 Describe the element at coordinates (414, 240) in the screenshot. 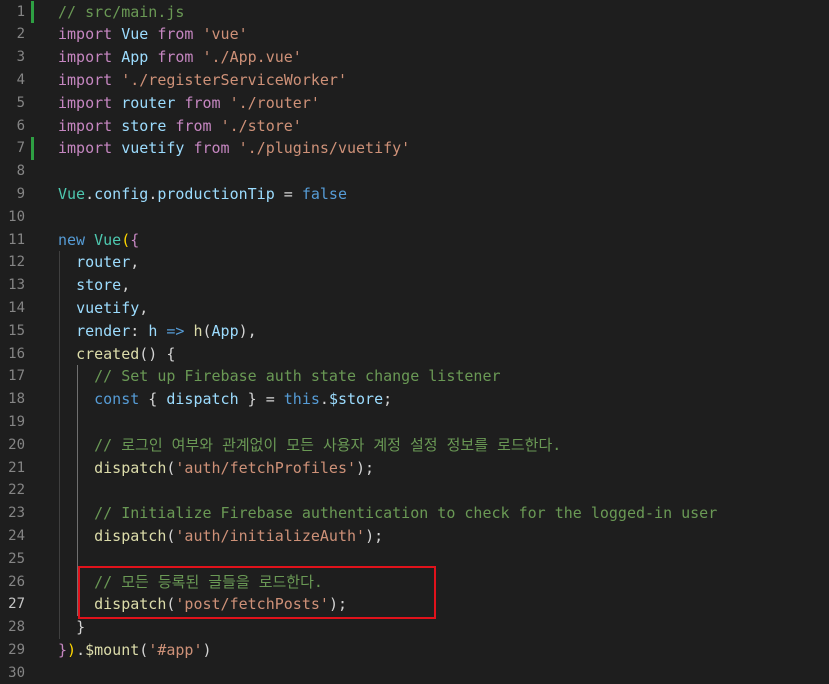

I see `code-line: 11 new Vue({` at that location.